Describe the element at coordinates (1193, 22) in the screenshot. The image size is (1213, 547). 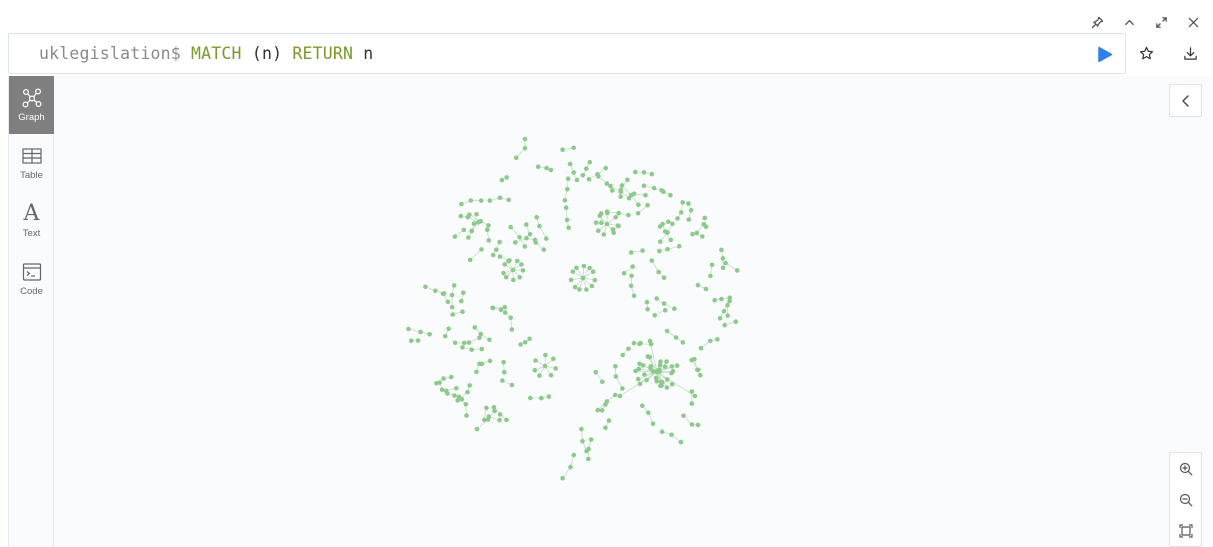
I see `close-icon` at that location.